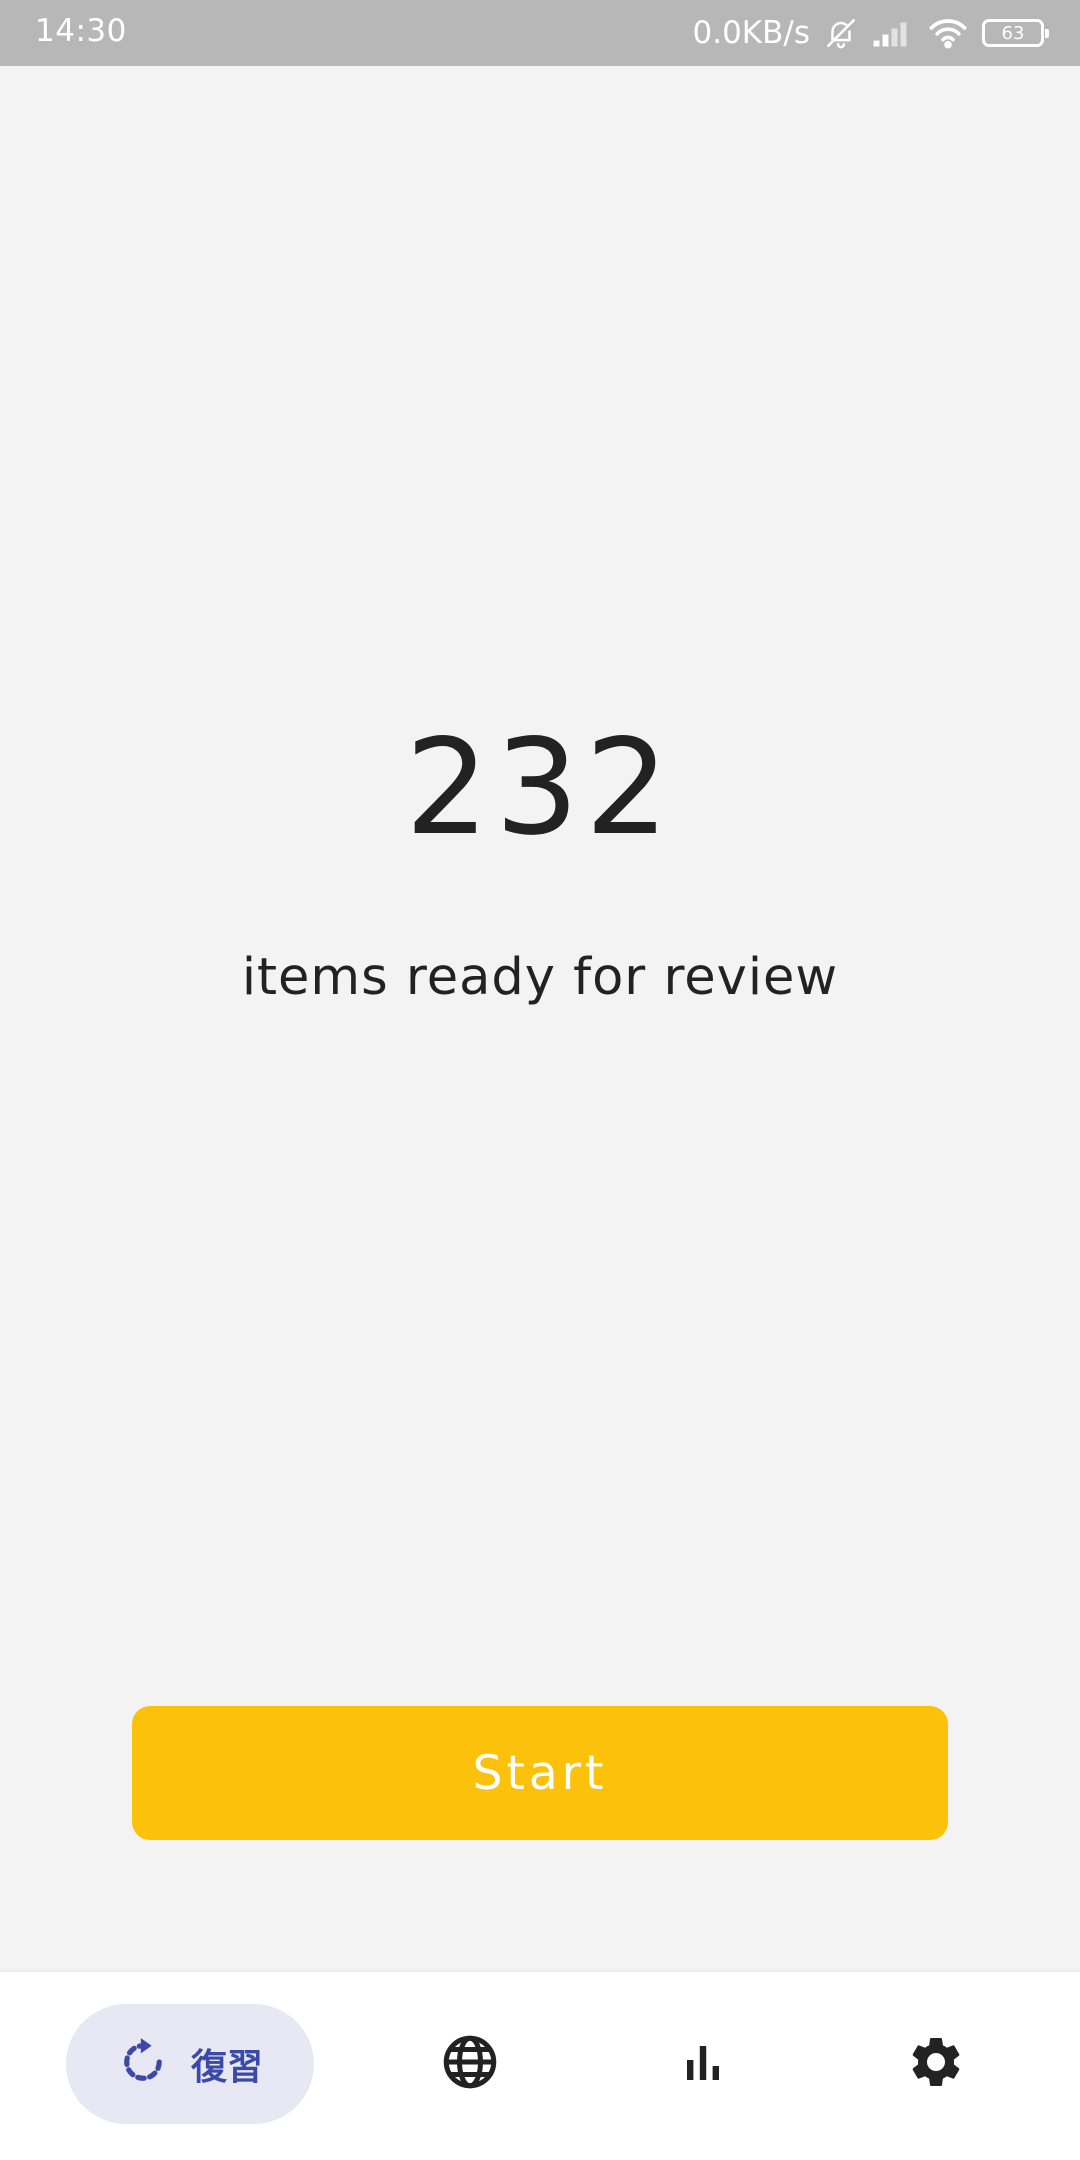  Describe the element at coordinates (540, 977) in the screenshot. I see `review-subtitle: items ready for review` at that location.